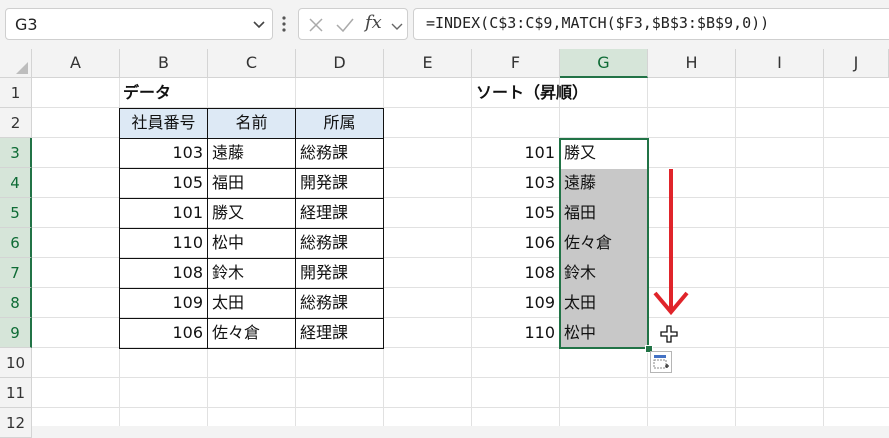 The image size is (889, 438). I want to click on row-header-11: 11, so click(16, 393).